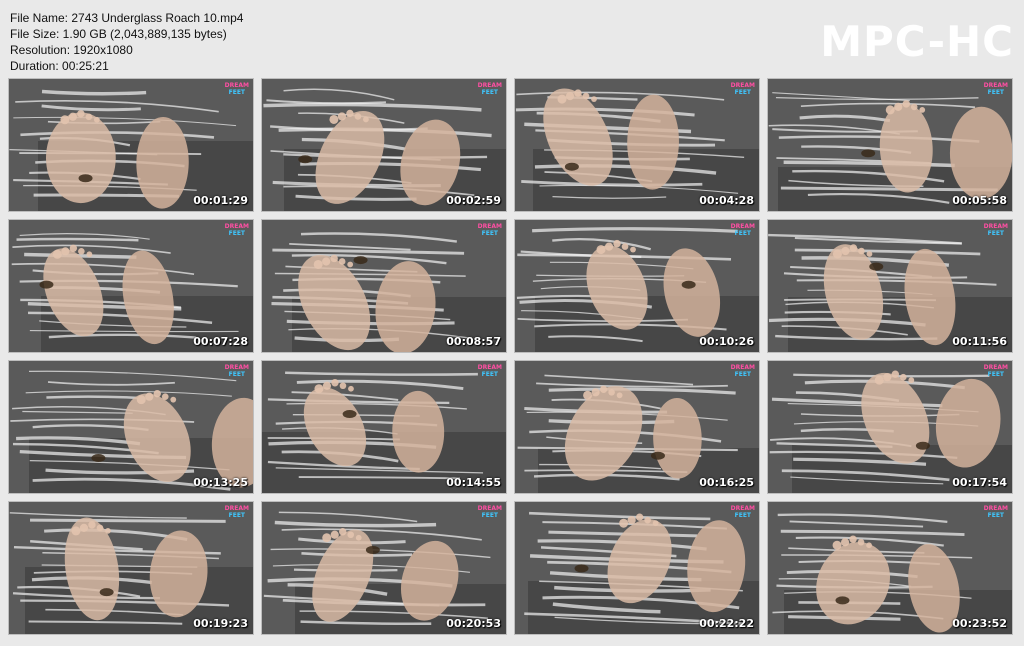 The height and width of the screenshot is (646, 1024). I want to click on video-thumbnail: DREAM FEET 00:17:54, so click(890, 427).